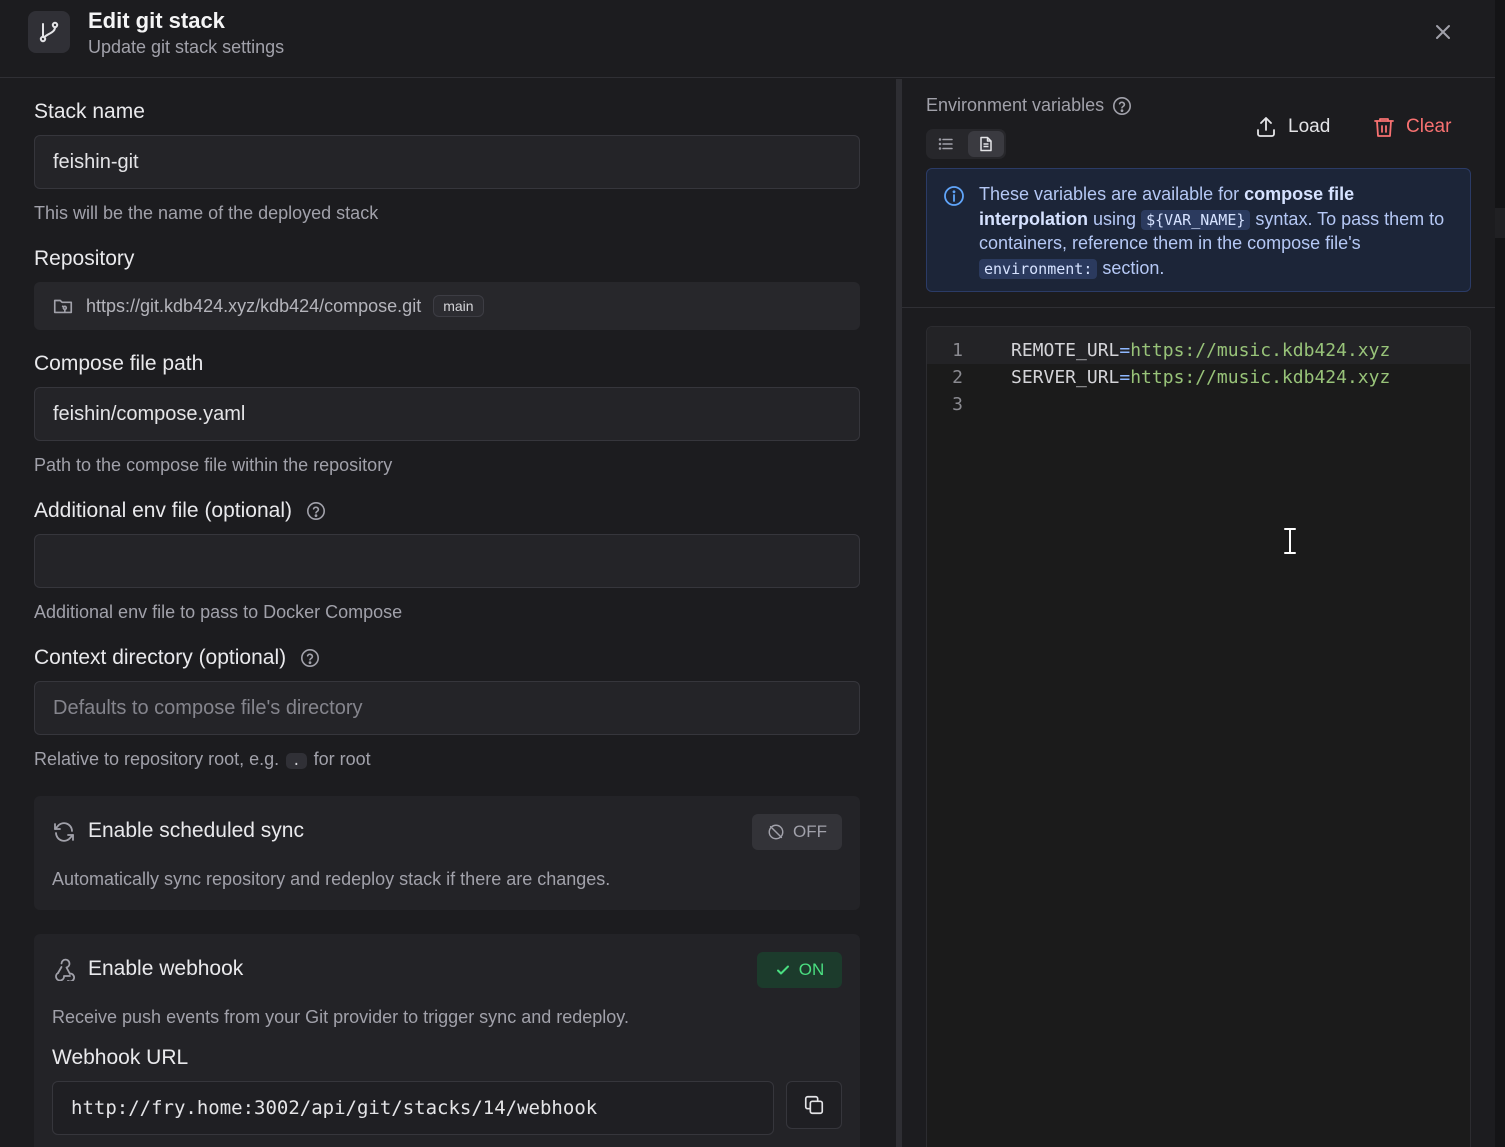  I want to click on code-line: 3, so click(1198, 404).